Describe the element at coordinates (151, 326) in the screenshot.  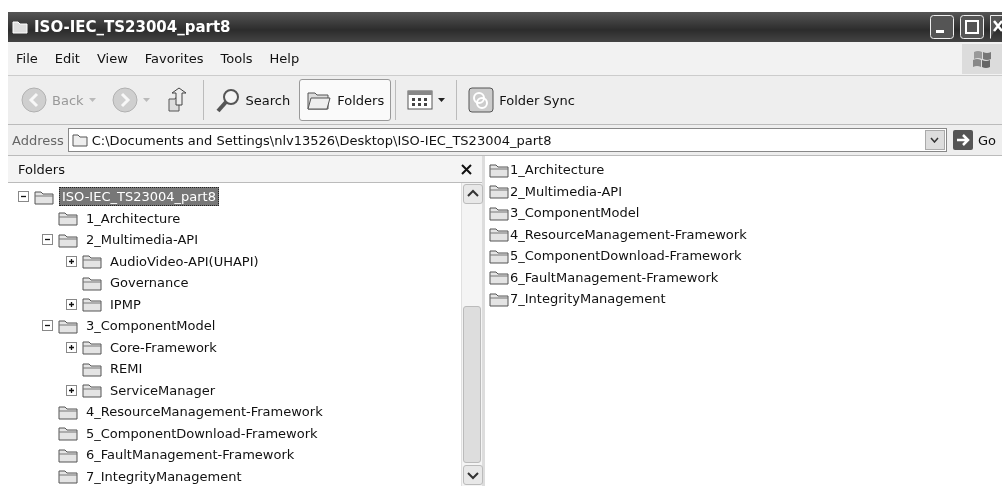
I see `tree-item: 3_ComponentModel` at that location.